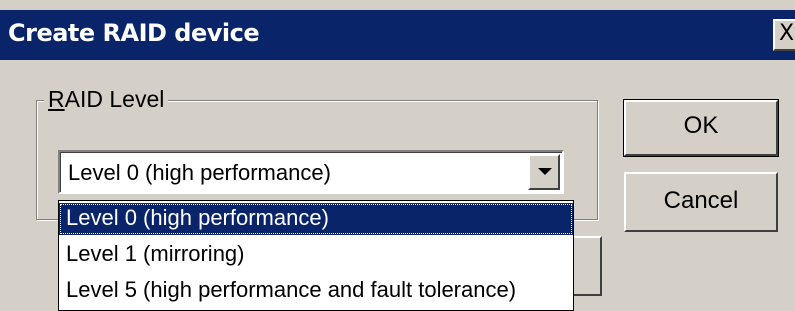 Image resolution: width=795 pixels, height=311 pixels. I want to click on window-title: Create RAID device, so click(134, 33).